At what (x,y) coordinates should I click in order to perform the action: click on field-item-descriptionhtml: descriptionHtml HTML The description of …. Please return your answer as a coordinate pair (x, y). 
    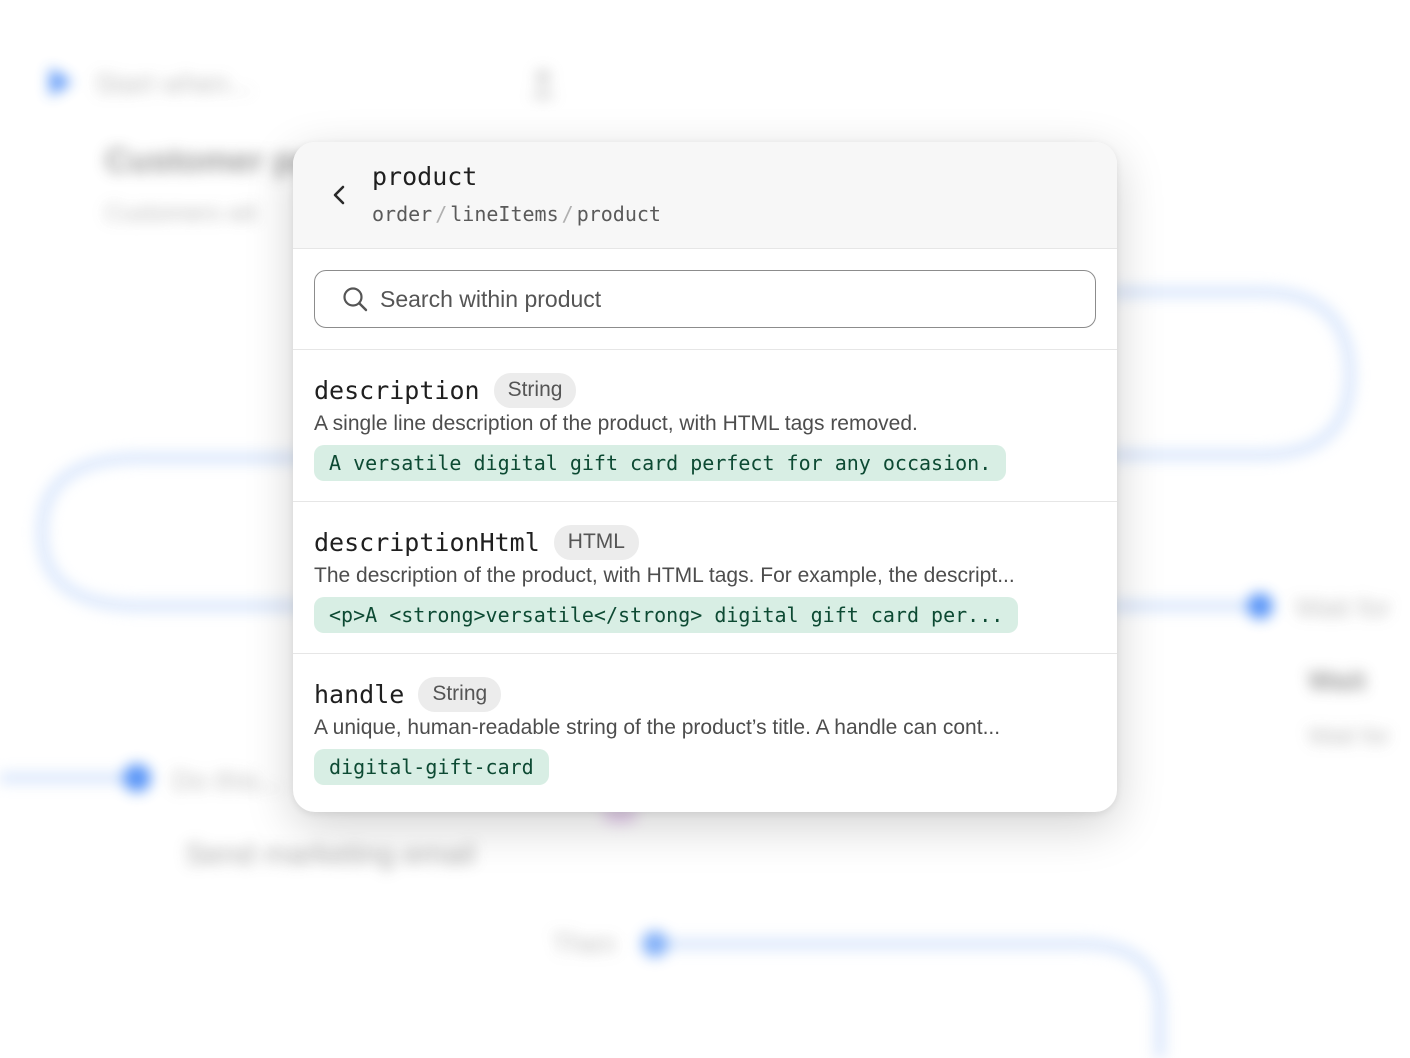
    Looking at the image, I should click on (705, 578).